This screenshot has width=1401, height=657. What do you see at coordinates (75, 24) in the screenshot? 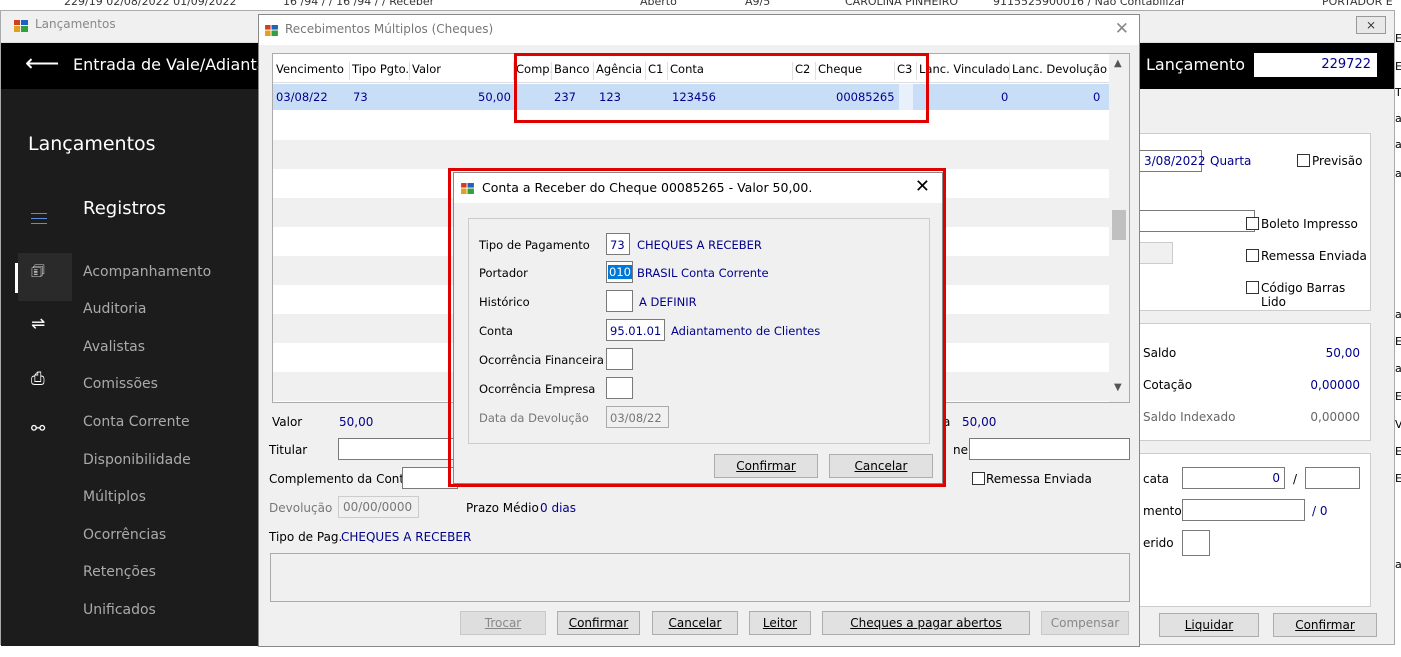
I see `window-title: Lançamentos` at bounding box center [75, 24].